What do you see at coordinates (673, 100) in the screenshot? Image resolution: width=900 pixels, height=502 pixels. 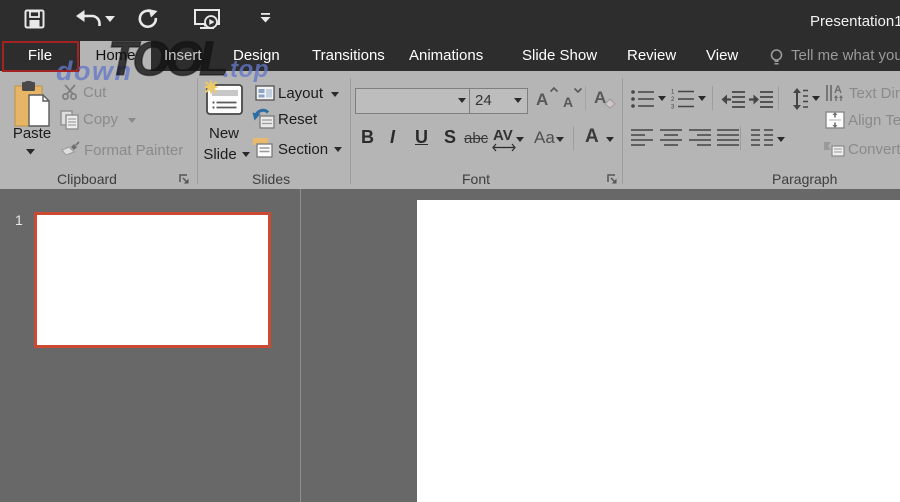 I see `svg-text: 2` at bounding box center [673, 100].